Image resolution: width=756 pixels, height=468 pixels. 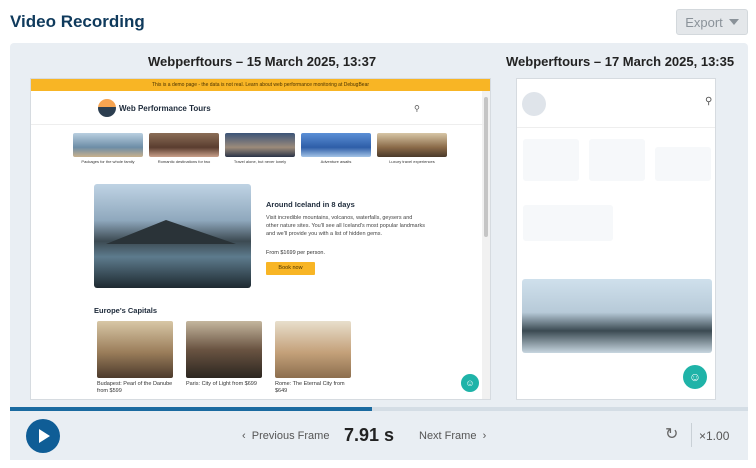 I want to click on frame-caption: Webperftours – 17 March 2025, 13:35, so click(x=620, y=61).